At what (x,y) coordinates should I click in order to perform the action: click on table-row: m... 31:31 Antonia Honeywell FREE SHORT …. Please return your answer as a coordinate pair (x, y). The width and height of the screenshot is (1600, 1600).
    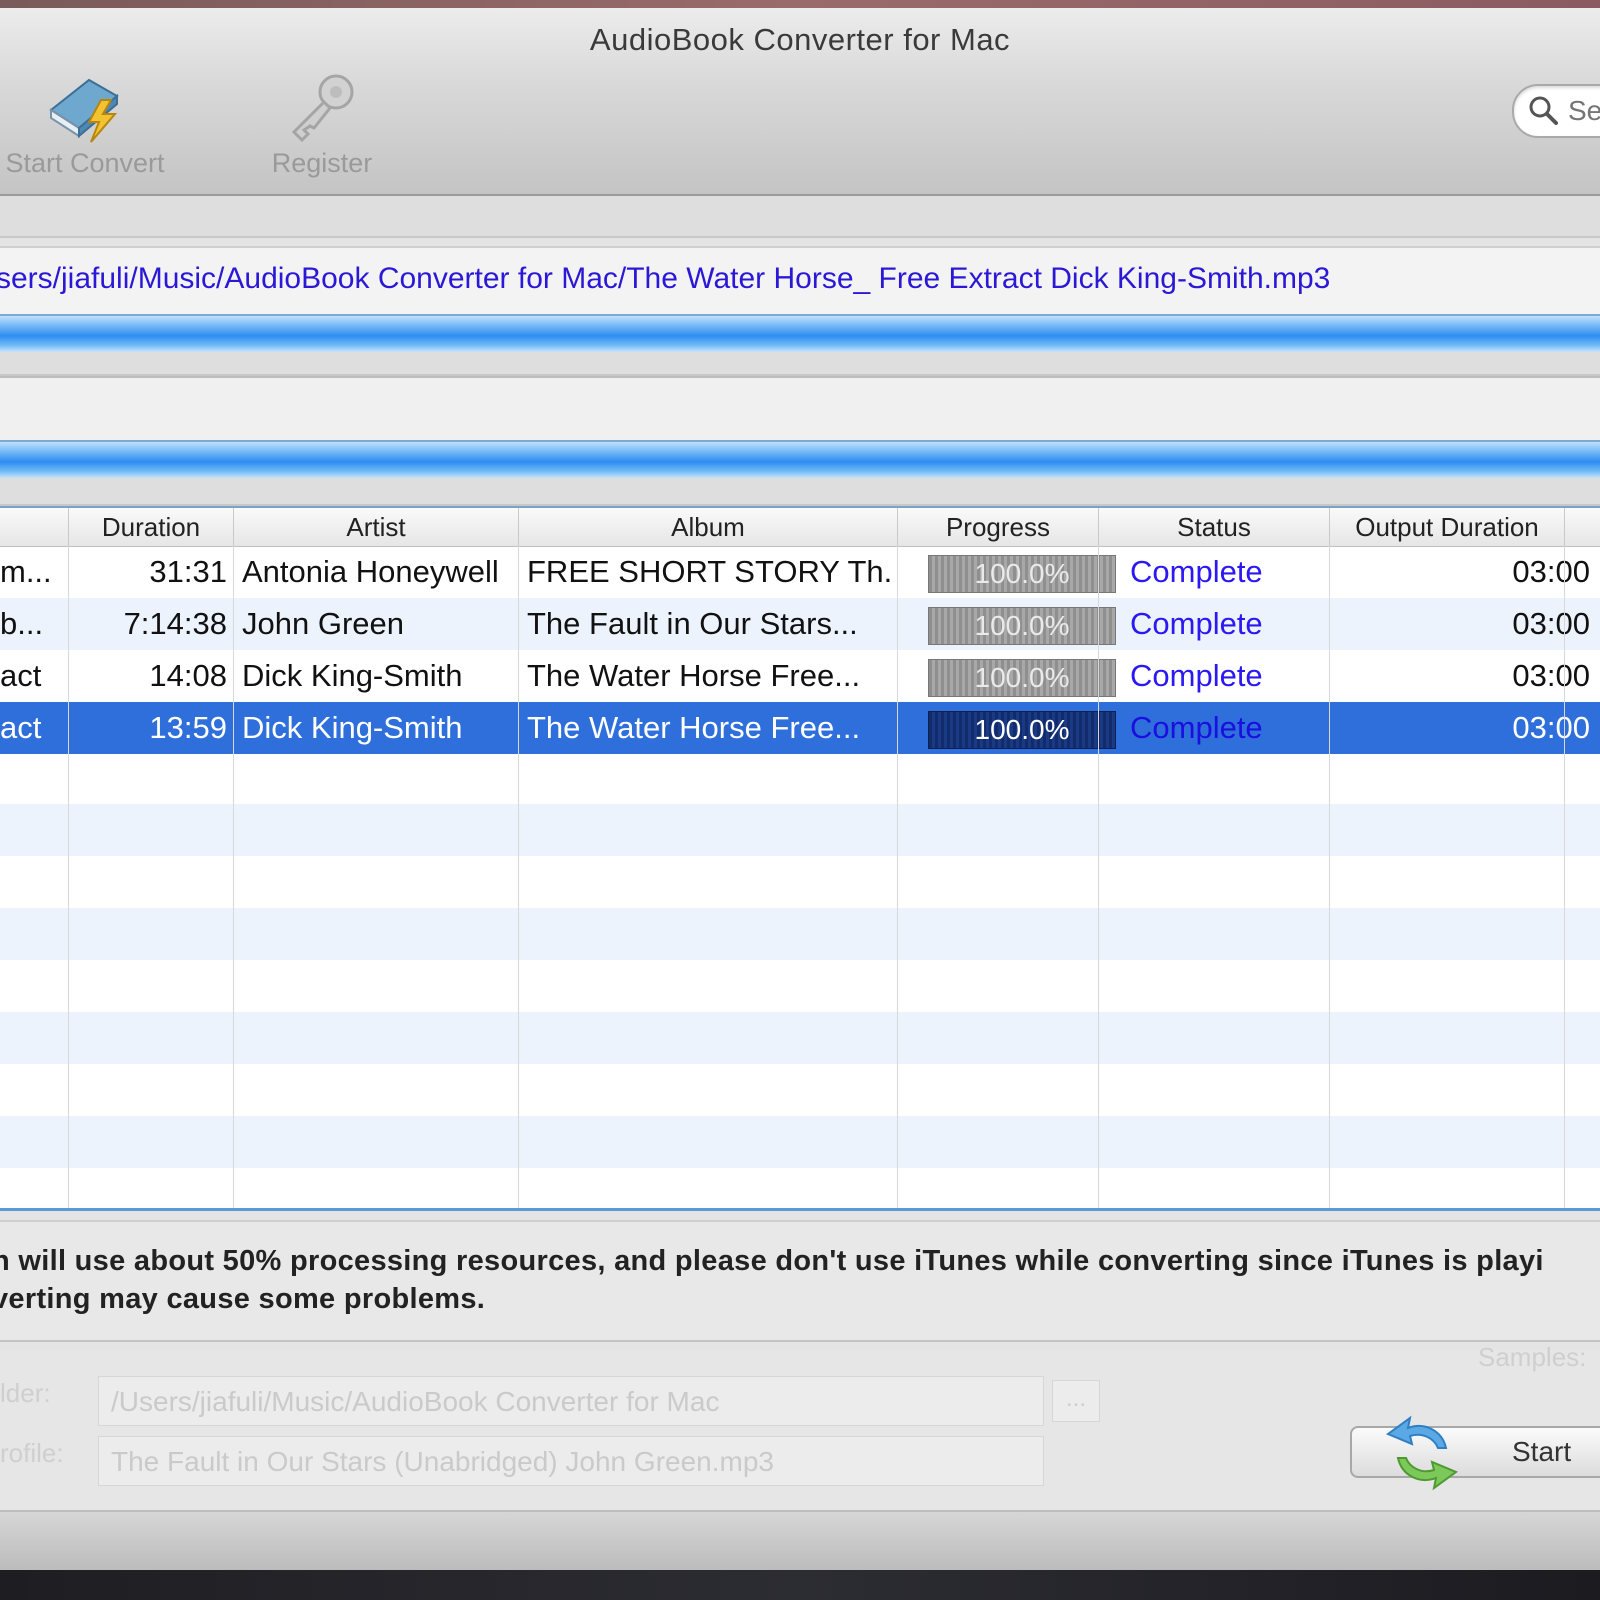
    Looking at the image, I should click on (800, 572).